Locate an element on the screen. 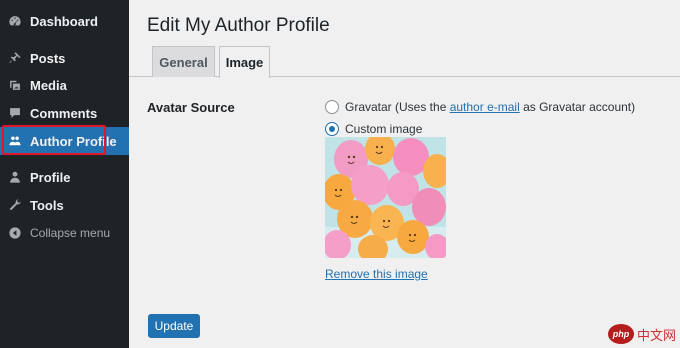 The width and height of the screenshot is (680, 348). highlight-box is located at coordinates (54, 140).